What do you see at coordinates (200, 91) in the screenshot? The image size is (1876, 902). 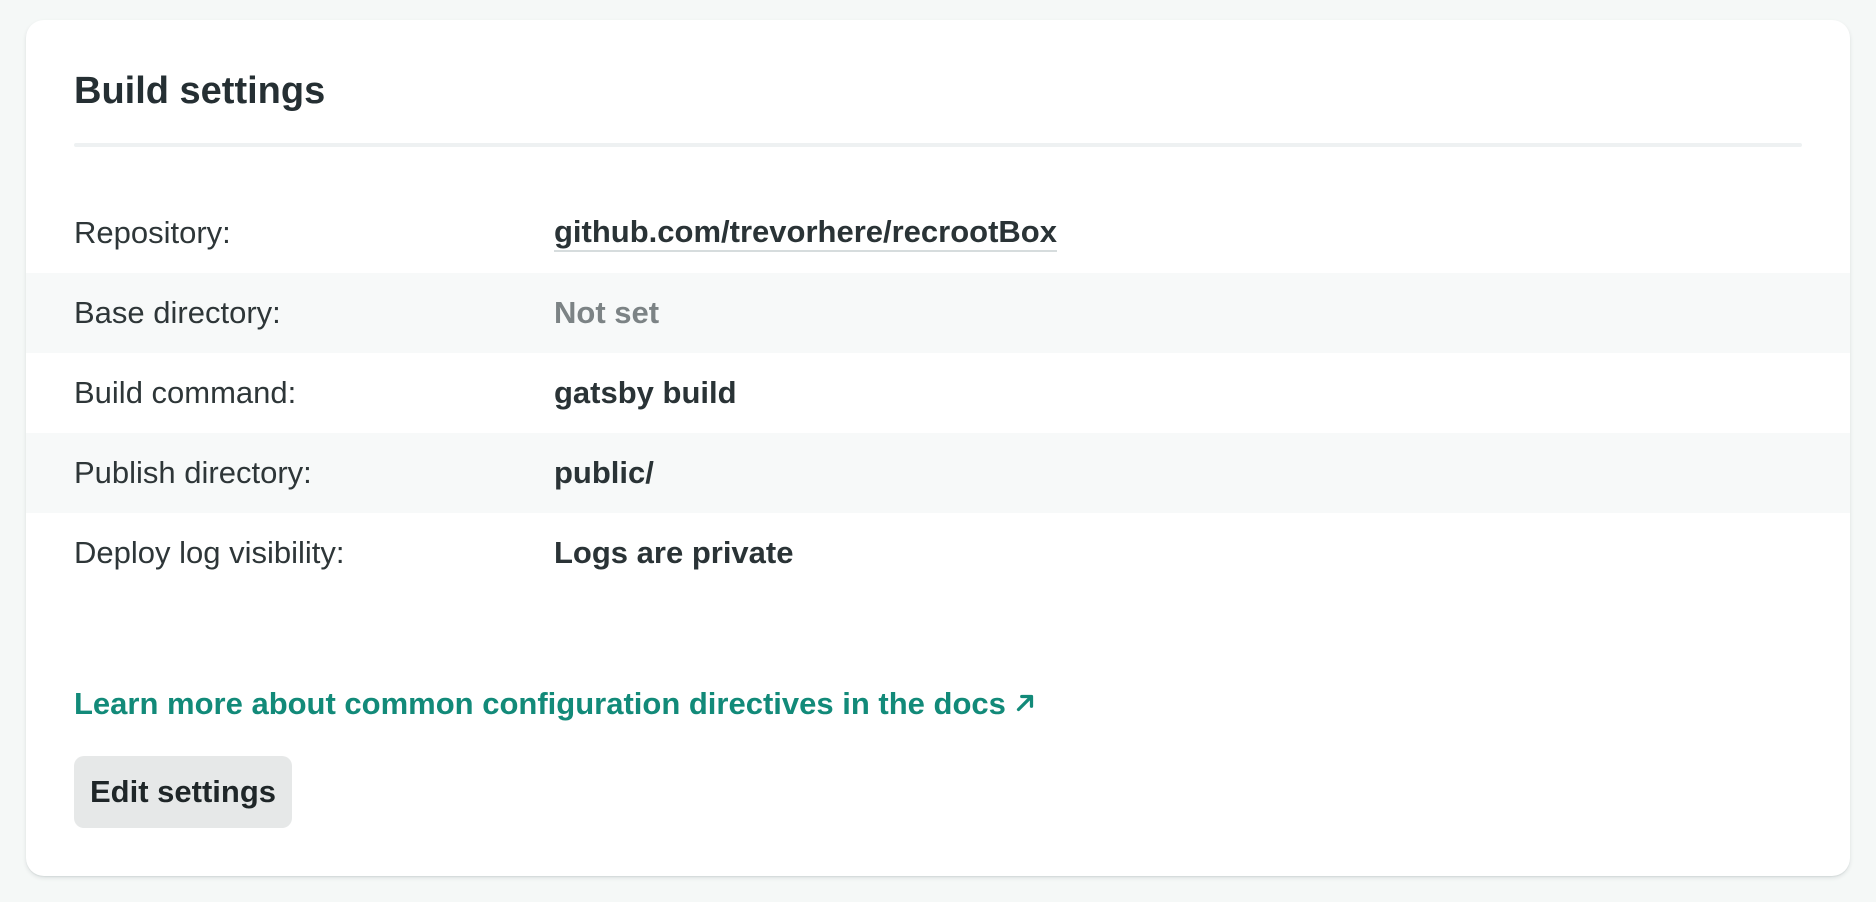 I see `card-title: Build settings` at bounding box center [200, 91].